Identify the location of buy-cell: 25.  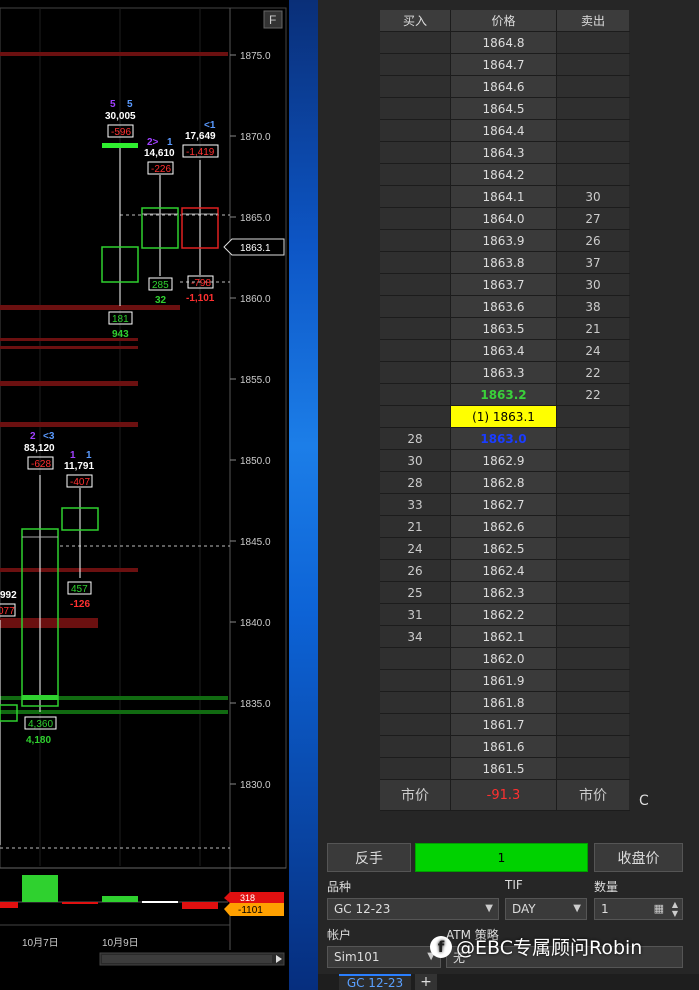
(415, 592).